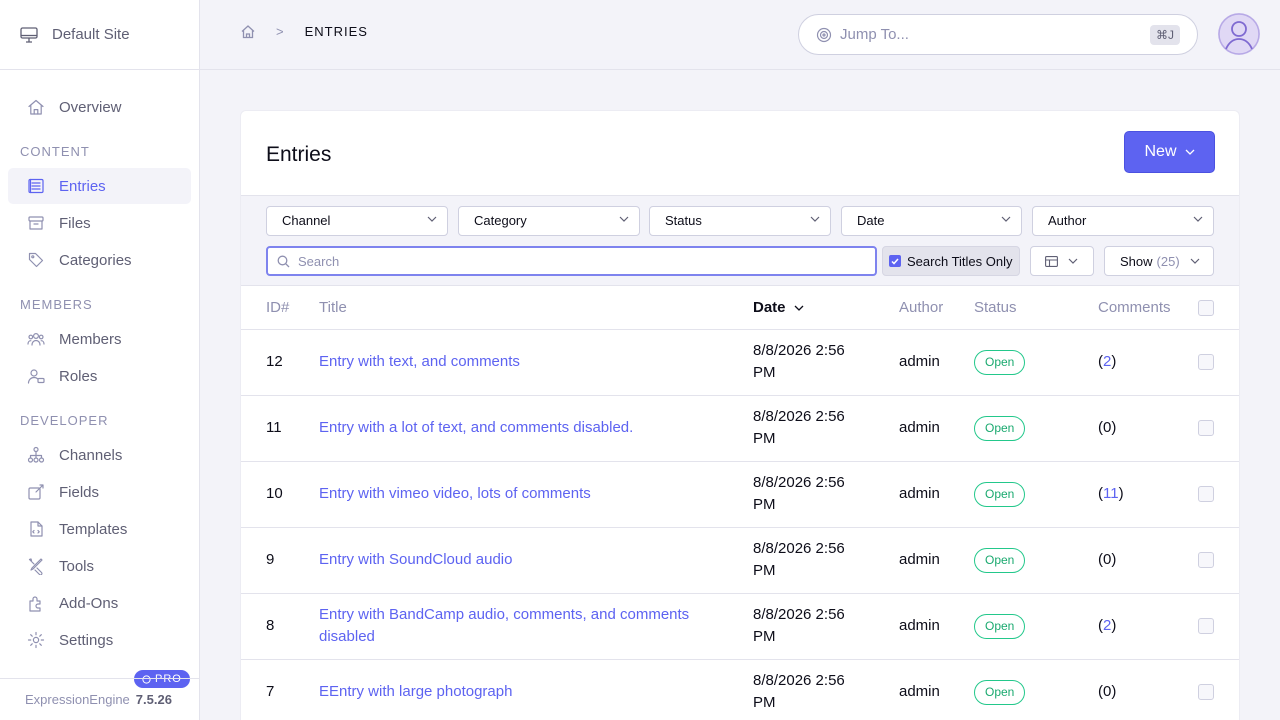 The width and height of the screenshot is (1280, 720). I want to click on category-filter-label: Category, so click(500, 220).